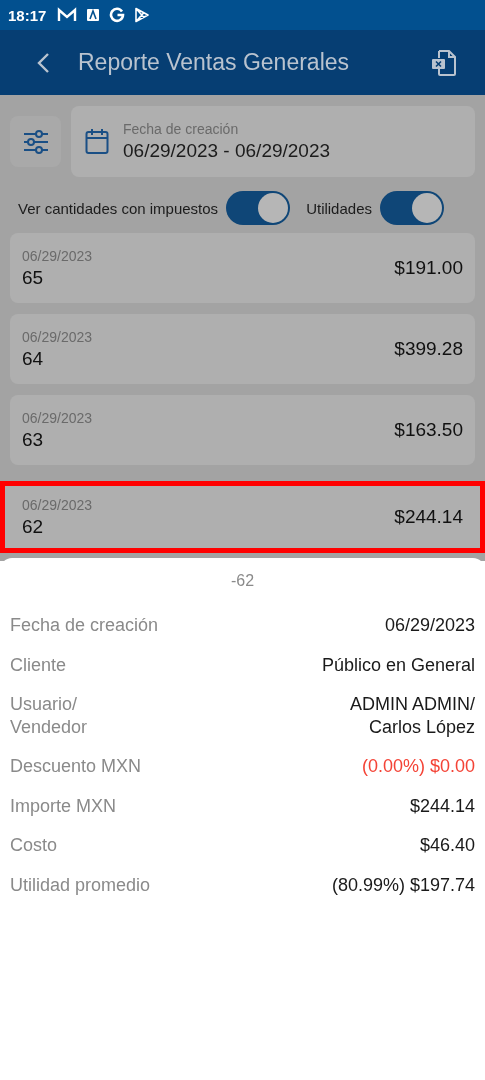  Describe the element at coordinates (33, 277) in the screenshot. I see `sale-number: 65` at that location.